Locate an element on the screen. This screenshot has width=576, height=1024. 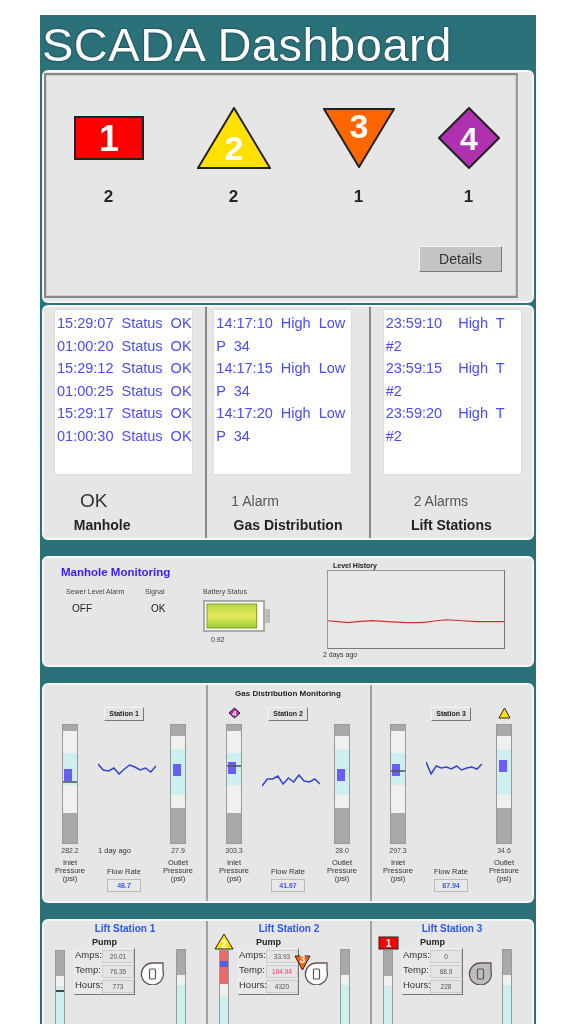
log-entry: 01:00:25 Status OK is located at coordinates (124, 391).